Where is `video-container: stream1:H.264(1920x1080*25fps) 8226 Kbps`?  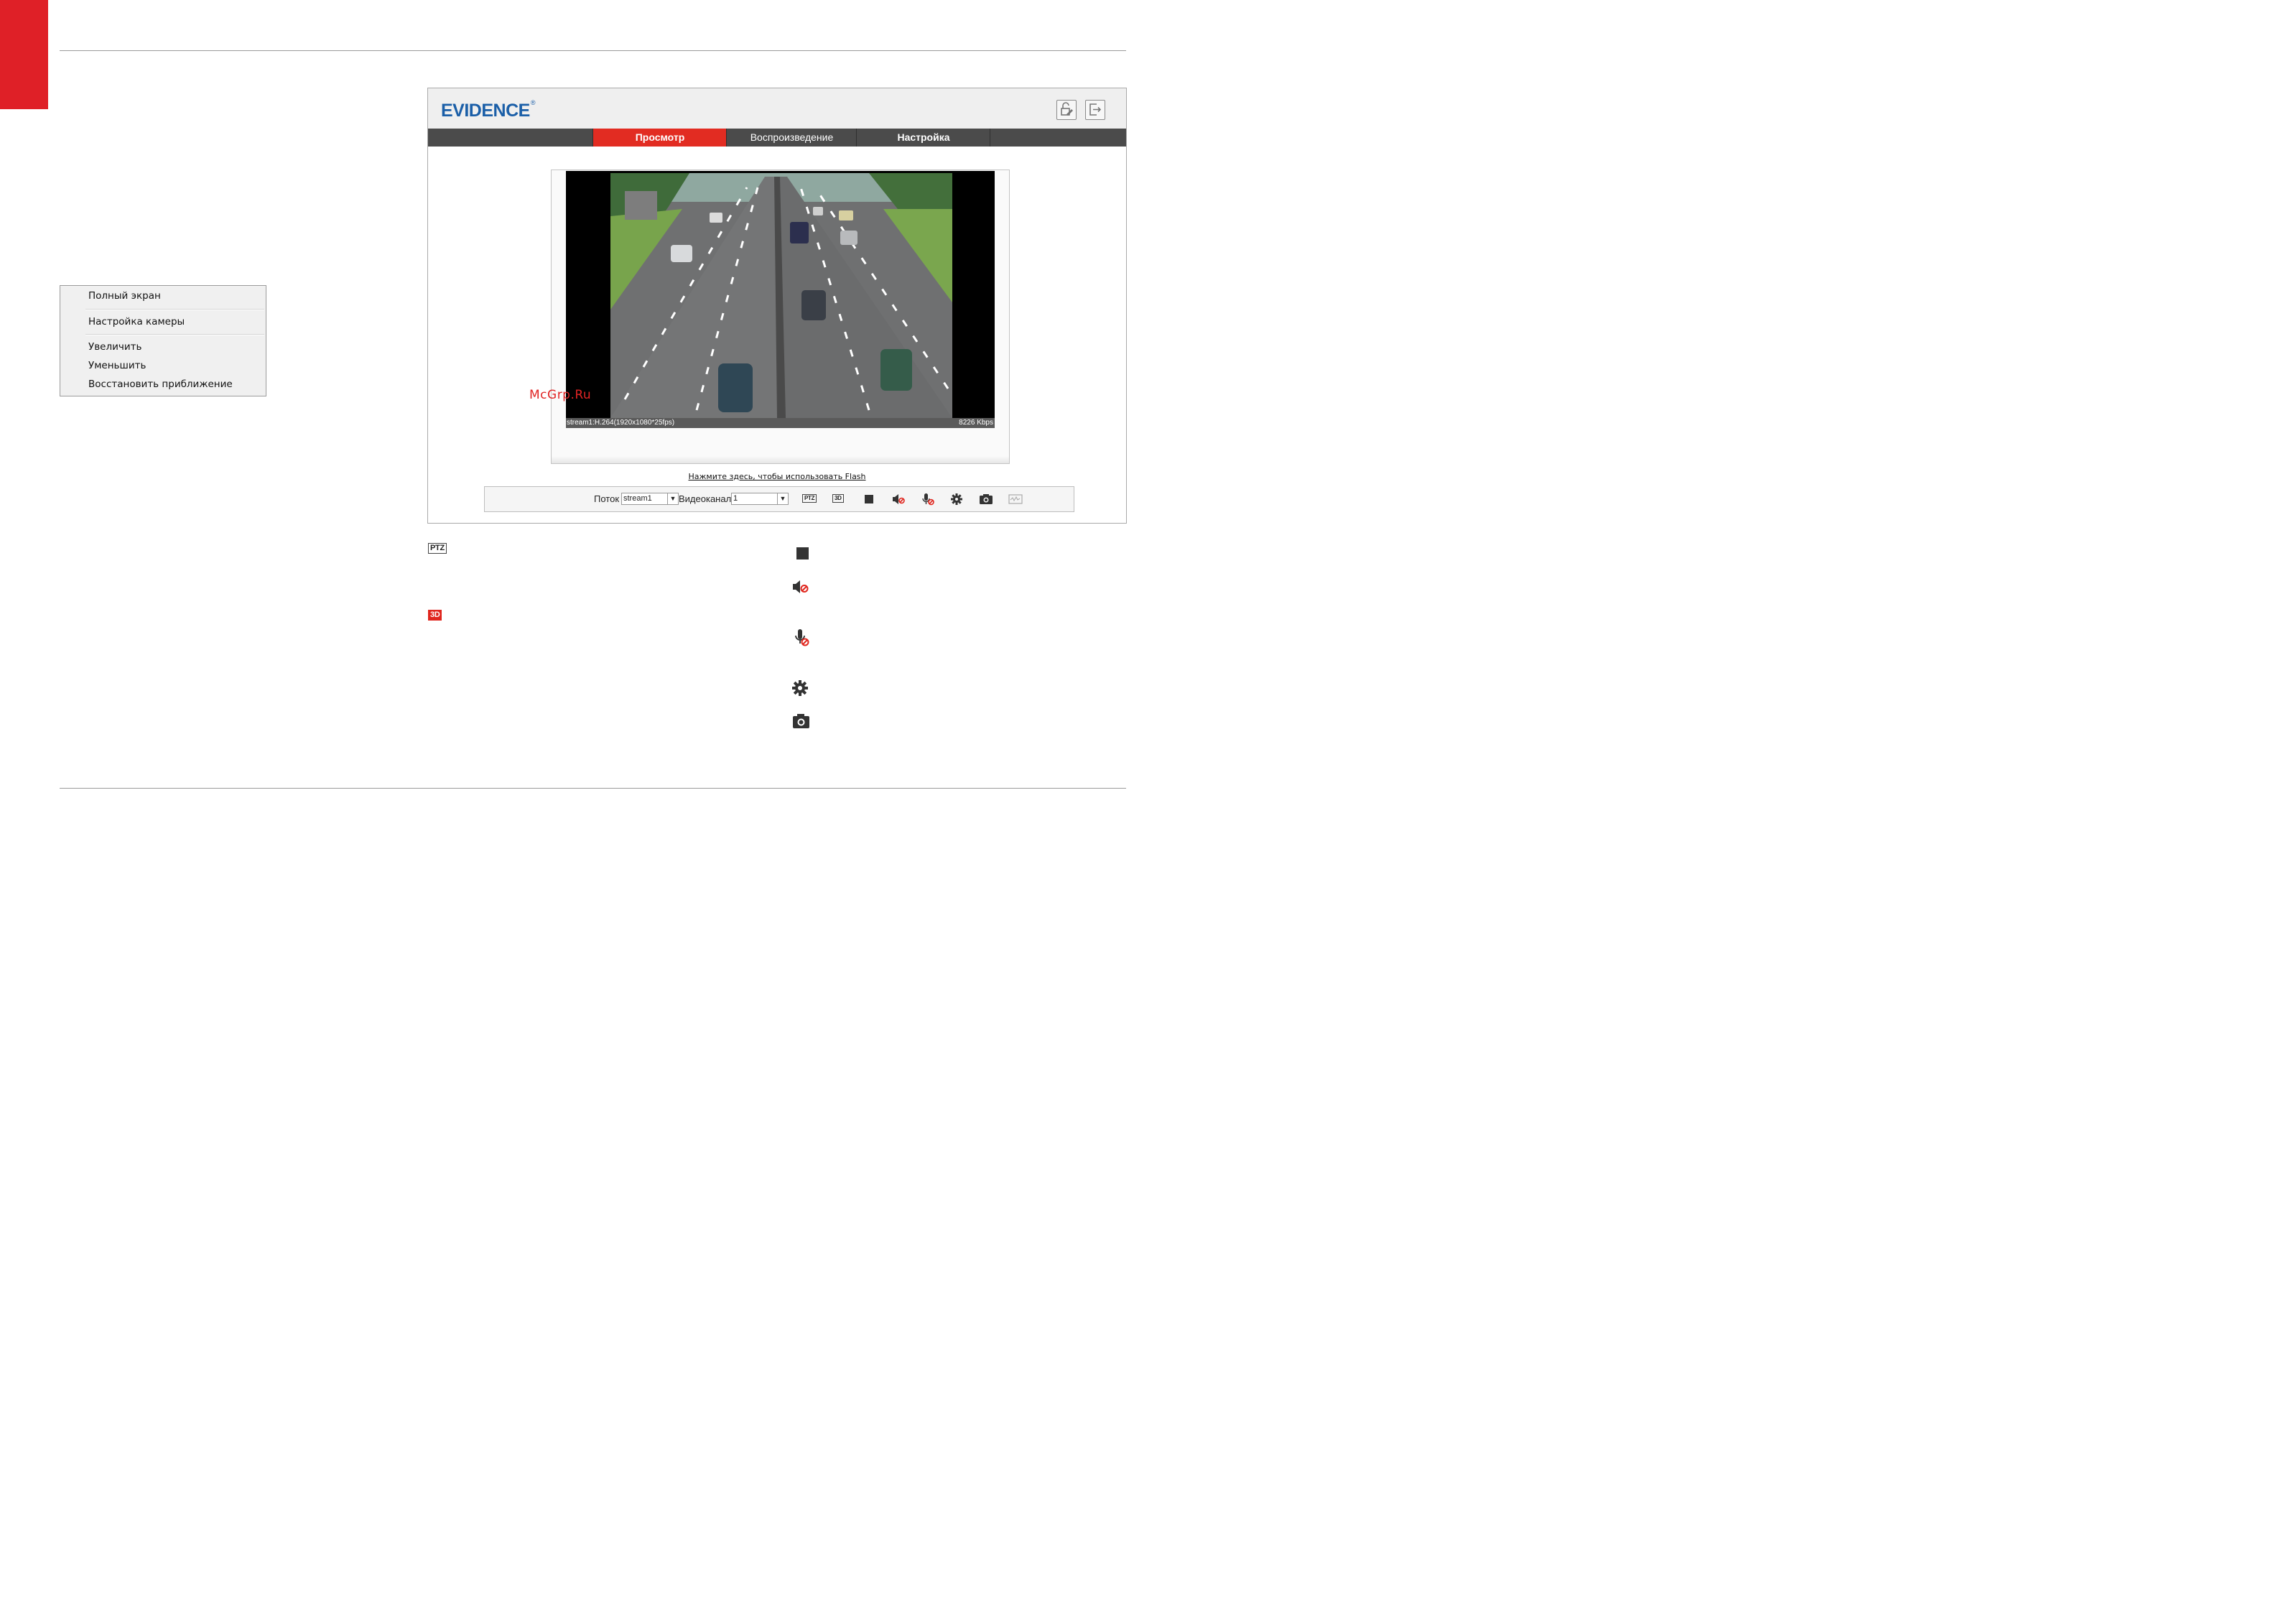 video-container: stream1:H.264(1920x1080*25fps) 8226 Kbps is located at coordinates (781, 317).